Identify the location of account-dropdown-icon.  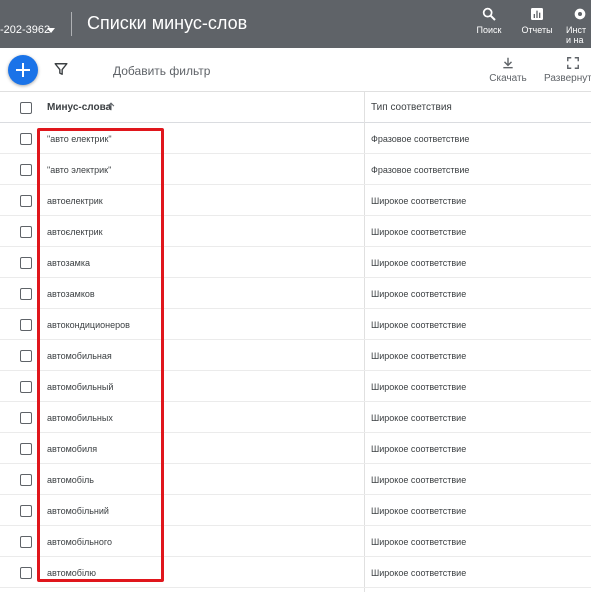
(51, 30).